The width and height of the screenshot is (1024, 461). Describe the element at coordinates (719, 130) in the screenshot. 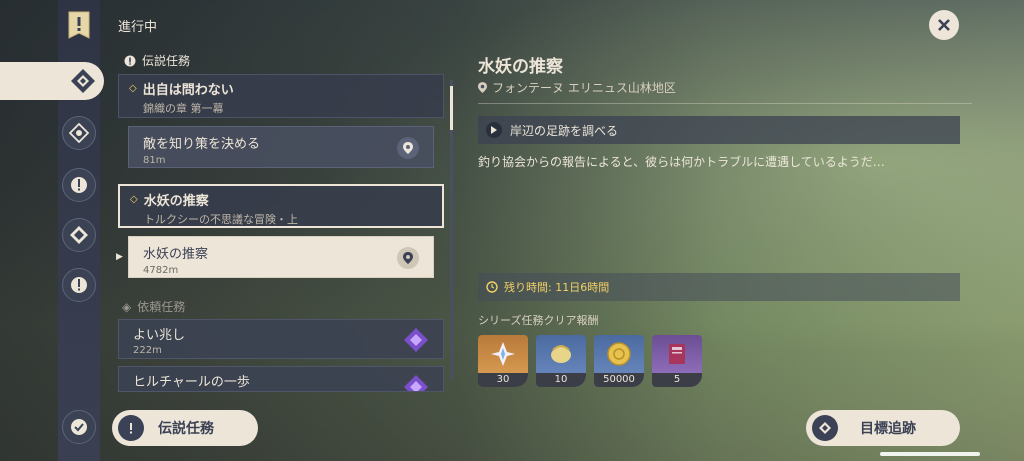

I see `current-objective: 岸辺の足跡を調べる` at that location.